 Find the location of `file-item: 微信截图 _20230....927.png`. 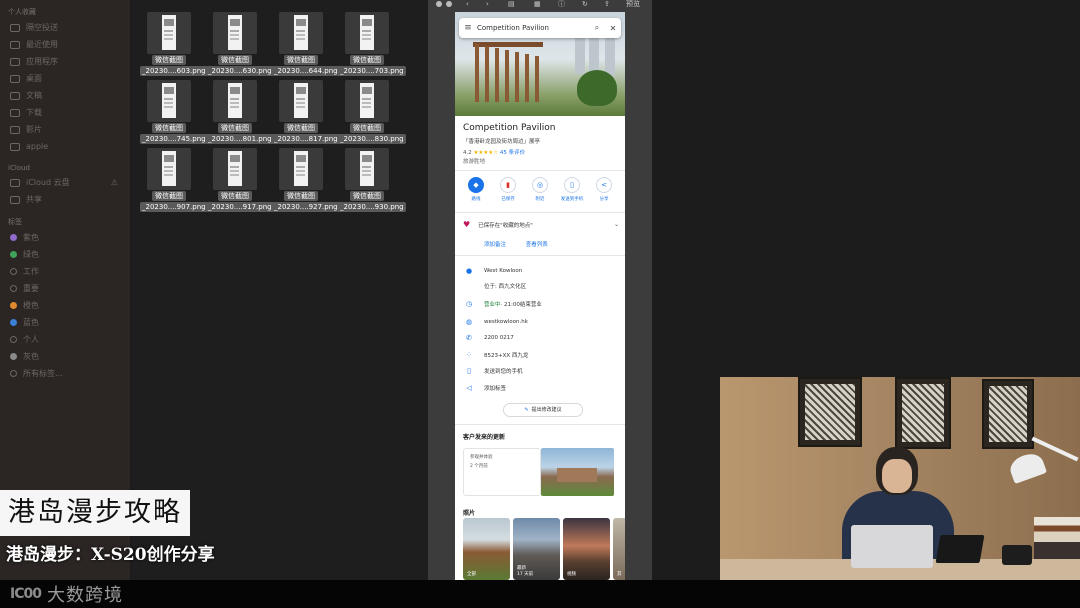

file-item: 微信截图 _20230....927.png is located at coordinates (304, 176).